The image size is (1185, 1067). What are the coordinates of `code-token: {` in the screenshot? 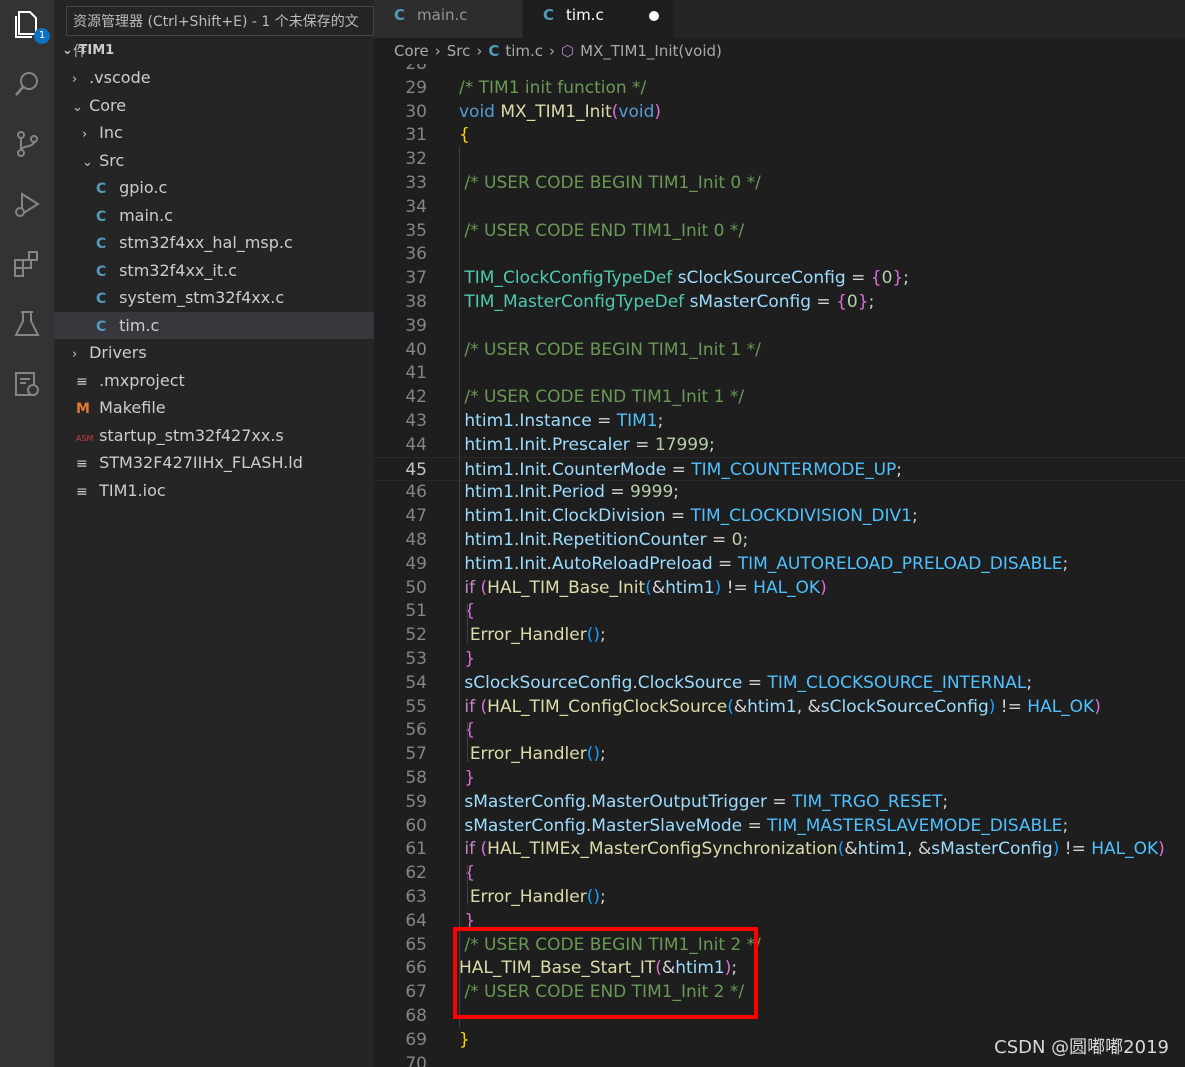 It's located at (876, 278).